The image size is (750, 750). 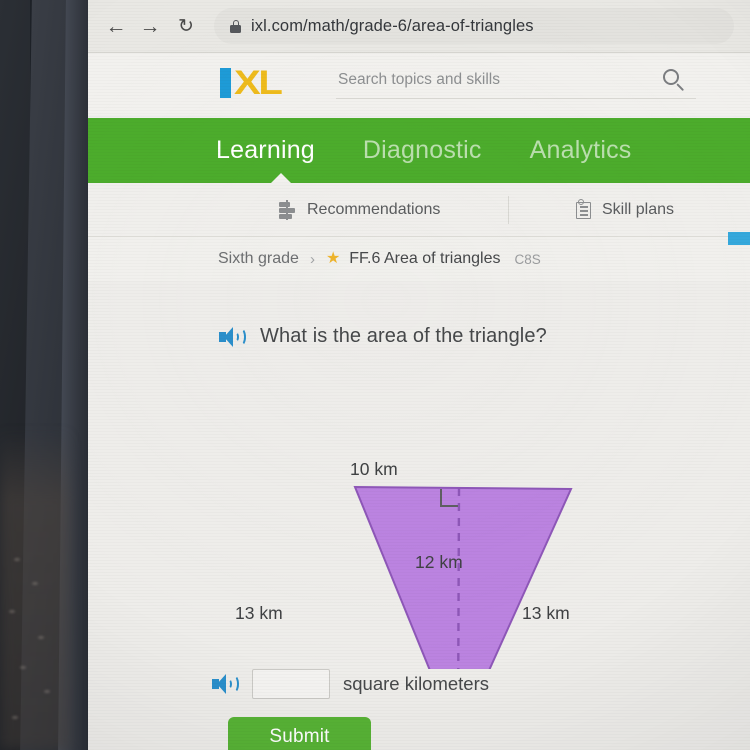 What do you see at coordinates (425, 258) in the screenshot?
I see `breadcrumb-skill: FF.6 Area of triangles` at bounding box center [425, 258].